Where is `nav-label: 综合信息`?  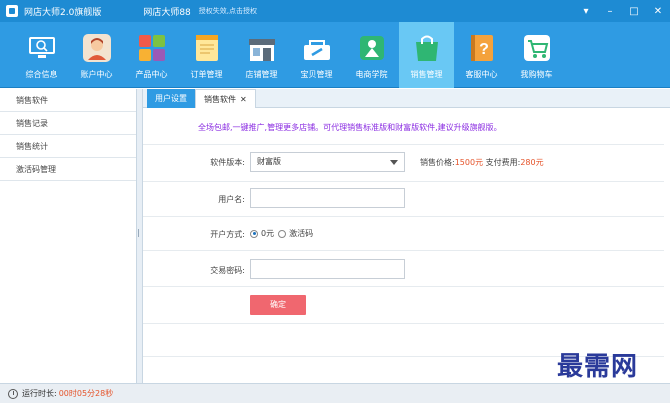 nav-label: 综合信息 is located at coordinates (41, 74).